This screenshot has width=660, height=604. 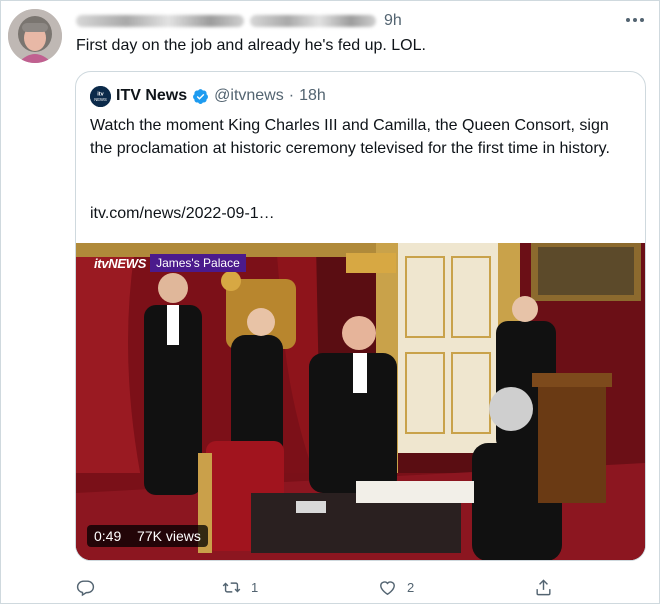 I want to click on share-button, so click(x=543, y=587).